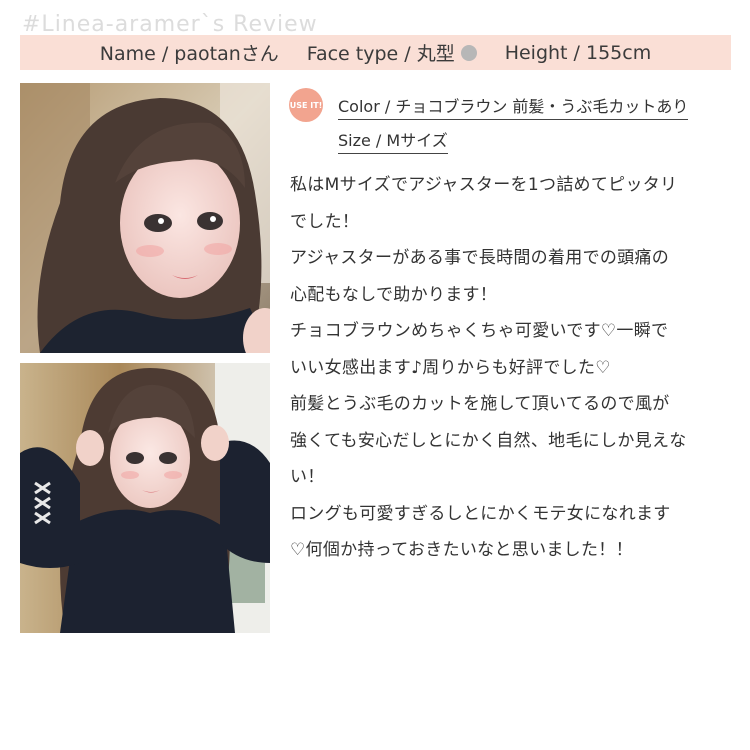 The width and height of the screenshot is (750, 750). What do you see at coordinates (189, 54) in the screenshot?
I see `name-field: Name / paotanさん` at bounding box center [189, 54].